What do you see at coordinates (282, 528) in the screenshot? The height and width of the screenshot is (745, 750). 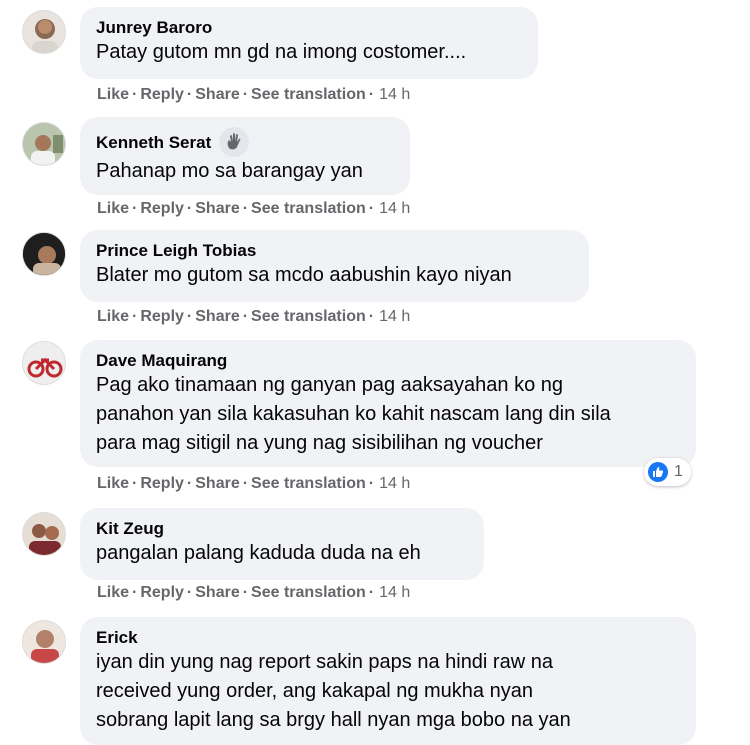 I see `comment-author: Kit Zeug` at bounding box center [282, 528].